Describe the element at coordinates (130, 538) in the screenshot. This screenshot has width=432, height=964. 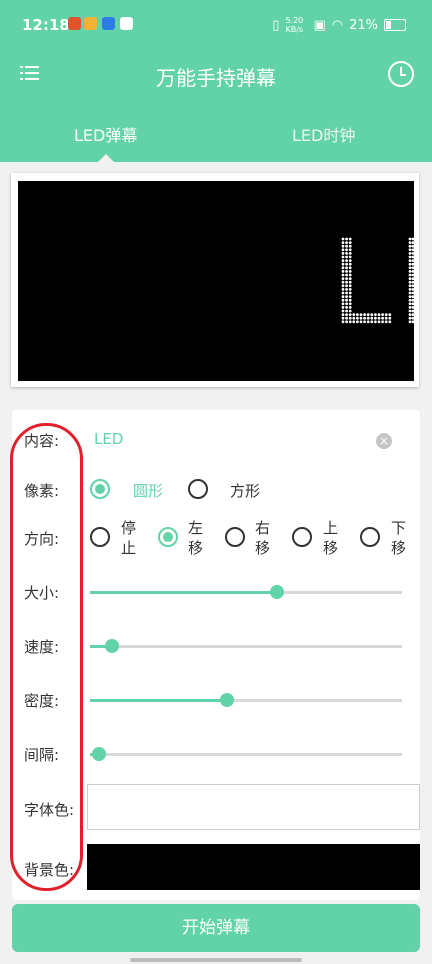
I see `direction-stop-label: 停止` at that location.